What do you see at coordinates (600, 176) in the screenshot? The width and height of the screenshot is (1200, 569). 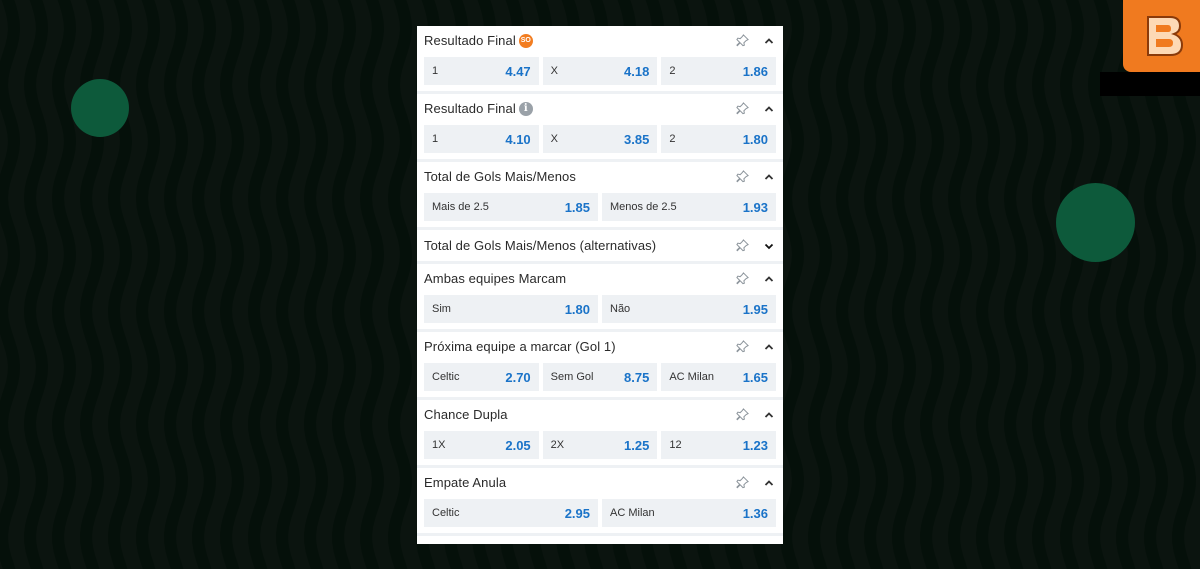 I see `market-header: Total de Gols Mais/Menos` at bounding box center [600, 176].